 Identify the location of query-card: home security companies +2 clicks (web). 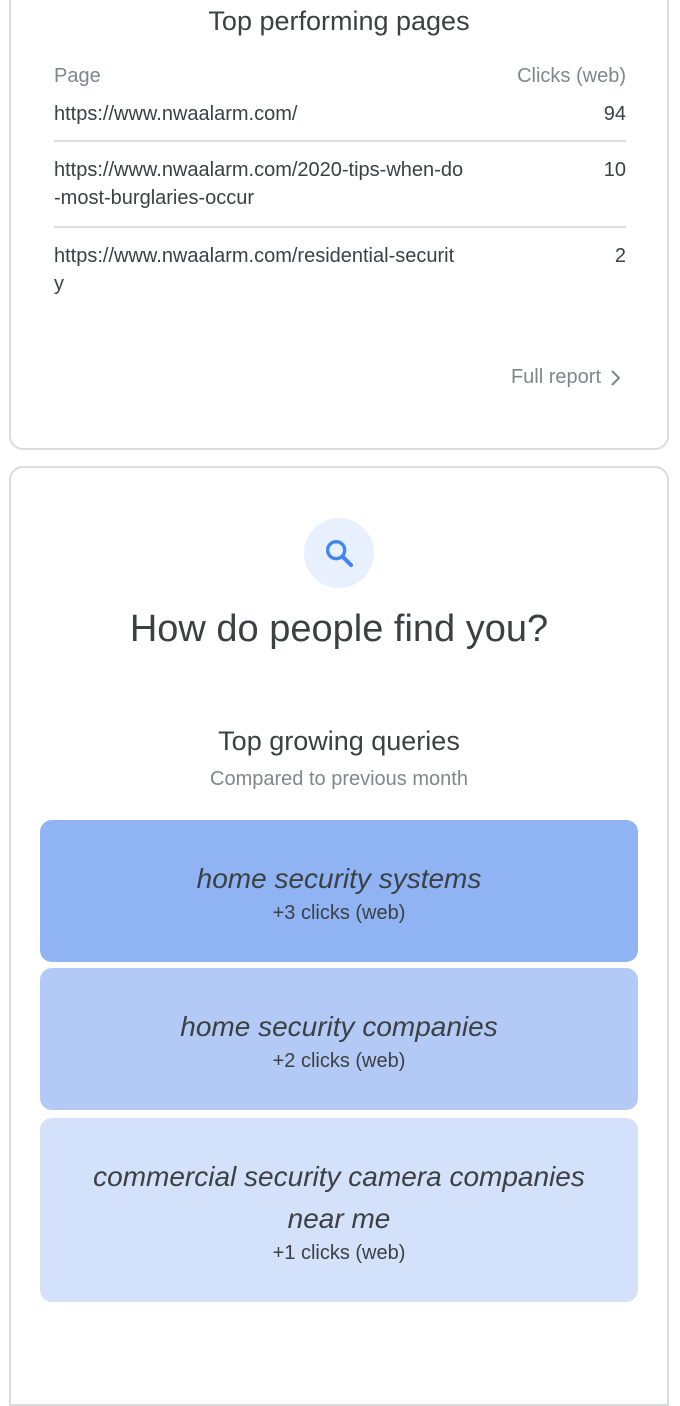
(339, 1039).